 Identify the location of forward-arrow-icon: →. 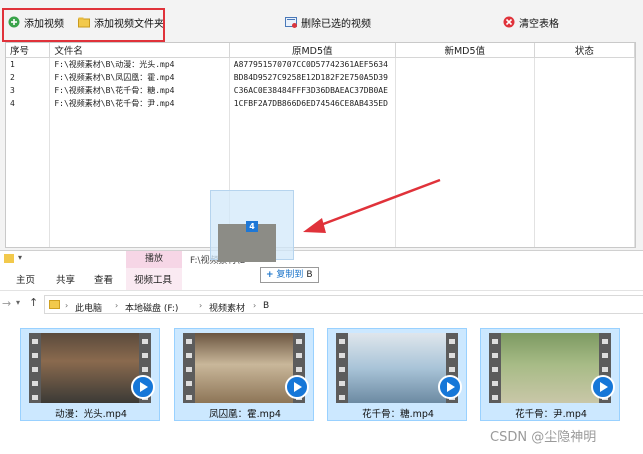
(6, 303).